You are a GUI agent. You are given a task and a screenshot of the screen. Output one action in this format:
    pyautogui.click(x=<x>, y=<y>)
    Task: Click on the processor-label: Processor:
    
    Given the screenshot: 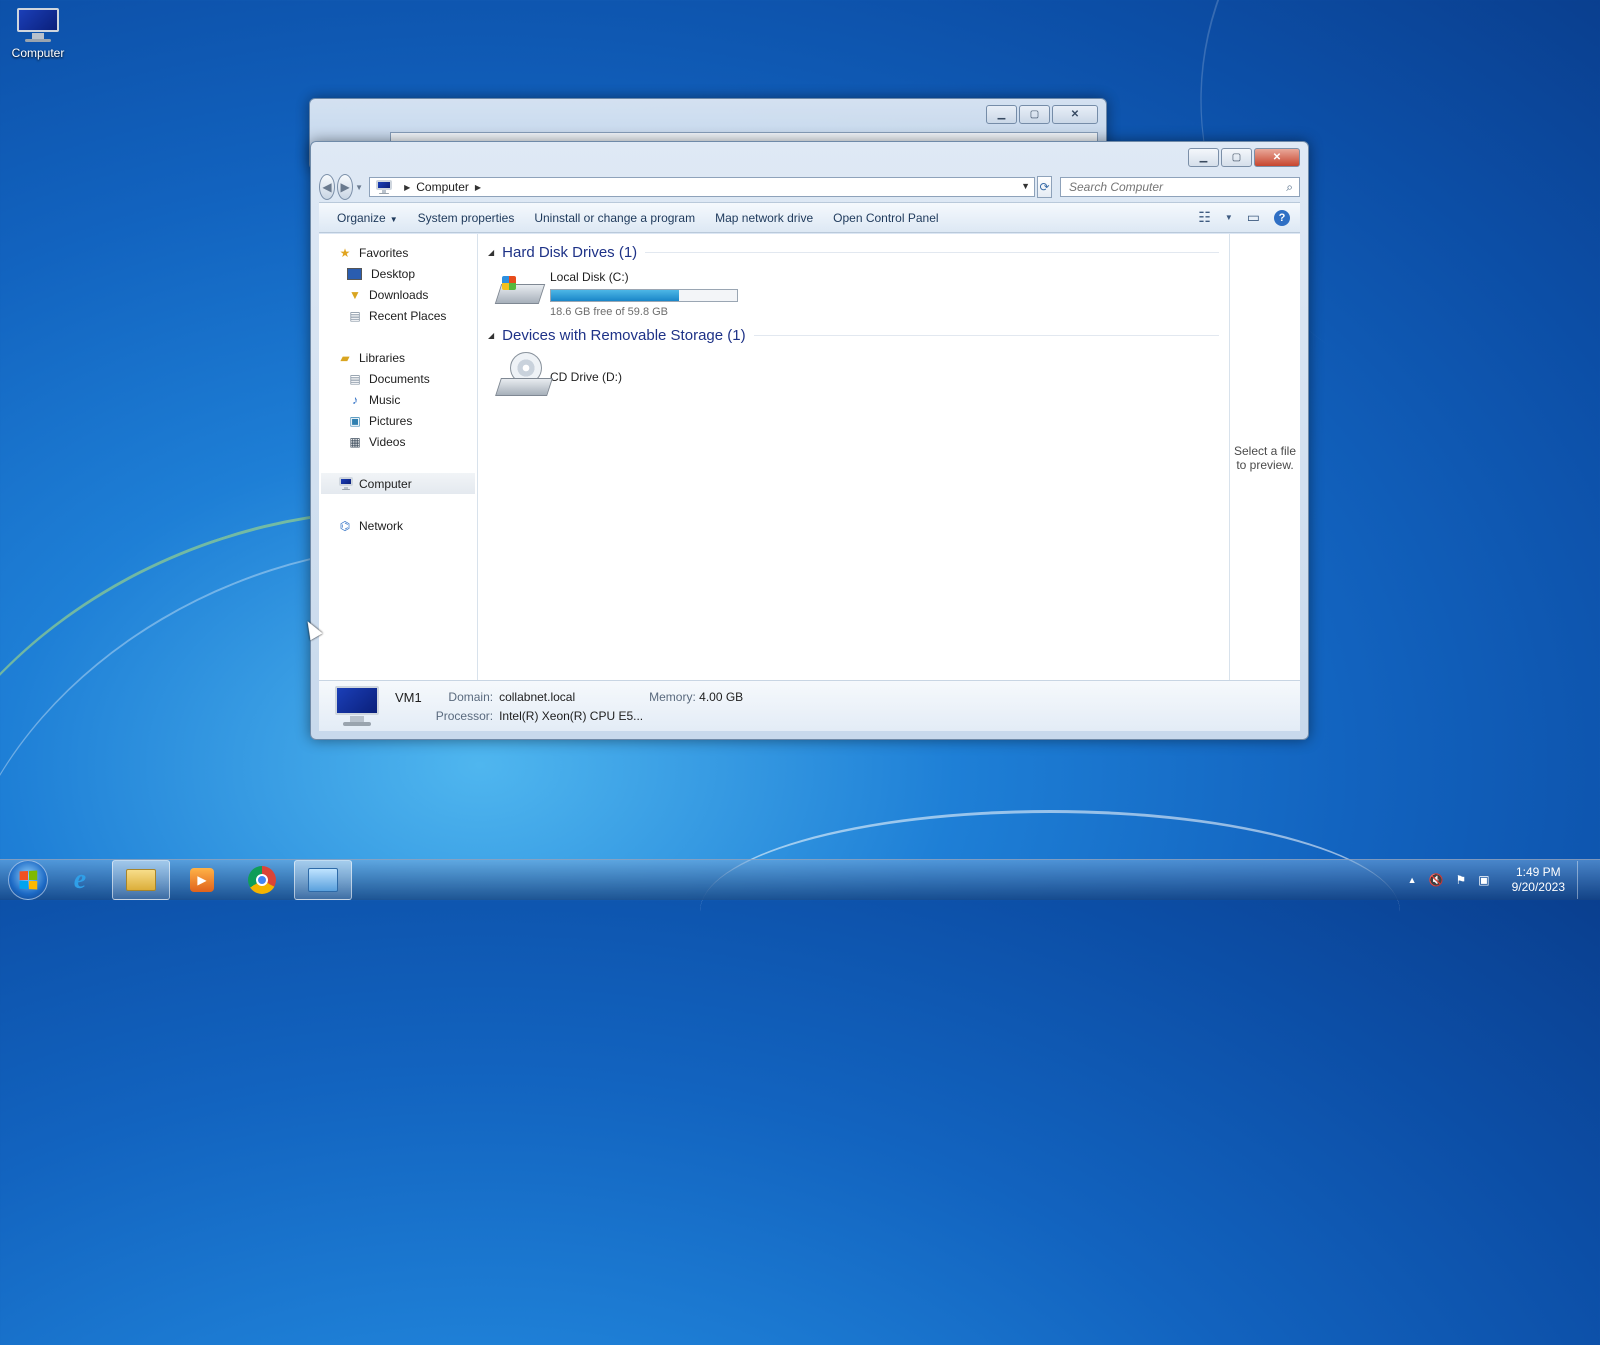 What is the action you would take?
    pyautogui.click(x=464, y=715)
    